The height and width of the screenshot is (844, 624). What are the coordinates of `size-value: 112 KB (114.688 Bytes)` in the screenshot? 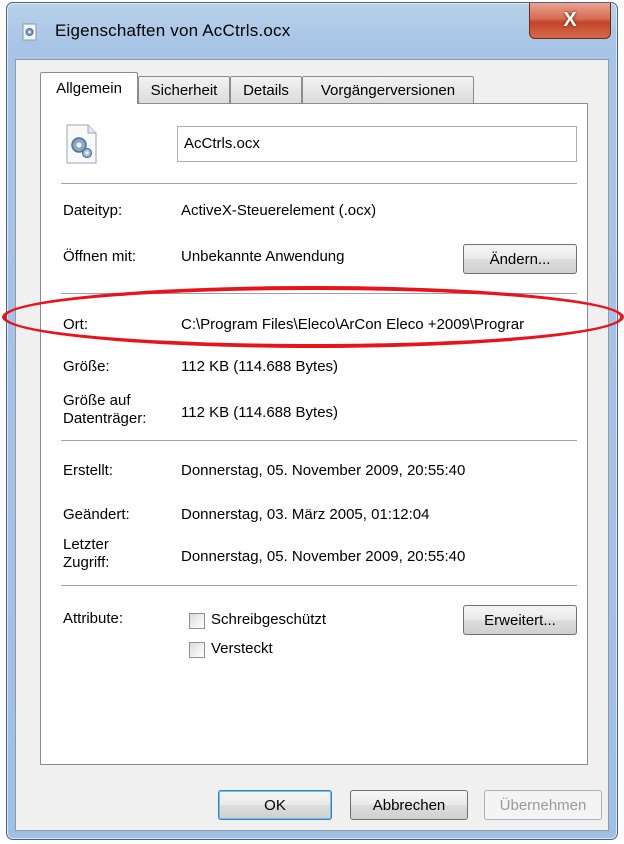 It's located at (260, 366).